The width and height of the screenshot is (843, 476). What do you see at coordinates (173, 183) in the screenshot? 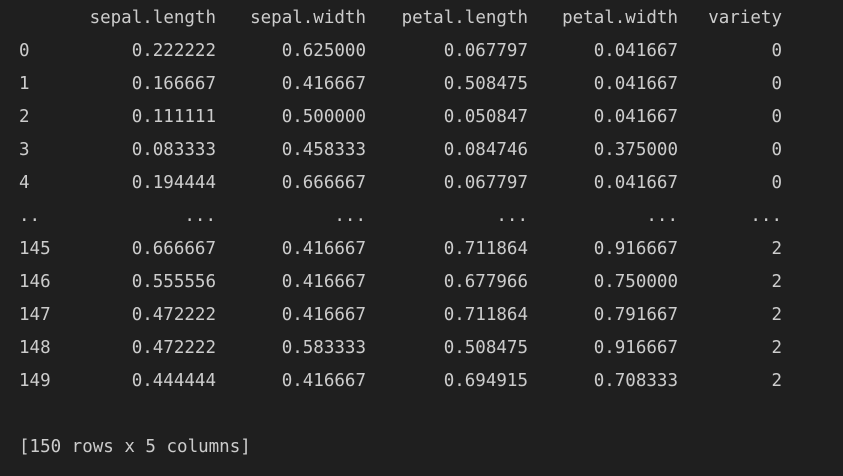
I see `table-cell: 0.194444` at bounding box center [173, 183].